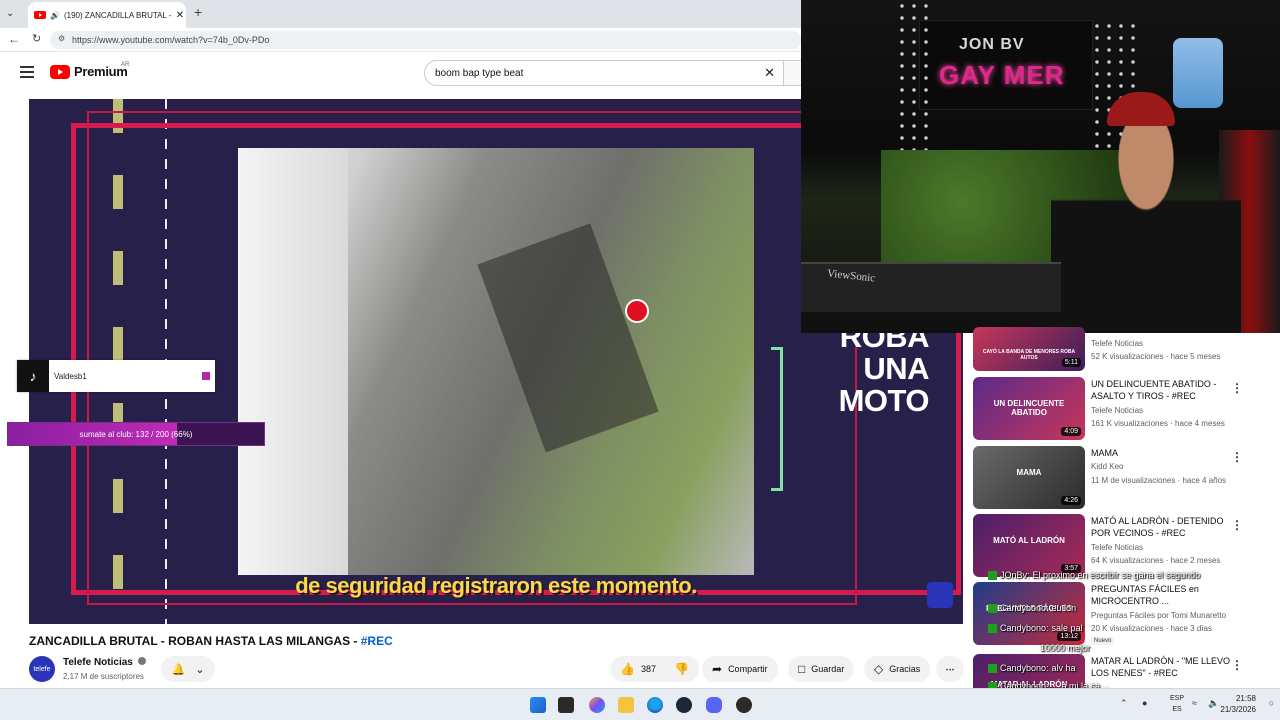 Image resolution: width=1280 pixels, height=720 pixels. I want to click on video-title: MAMA, so click(1166, 453).